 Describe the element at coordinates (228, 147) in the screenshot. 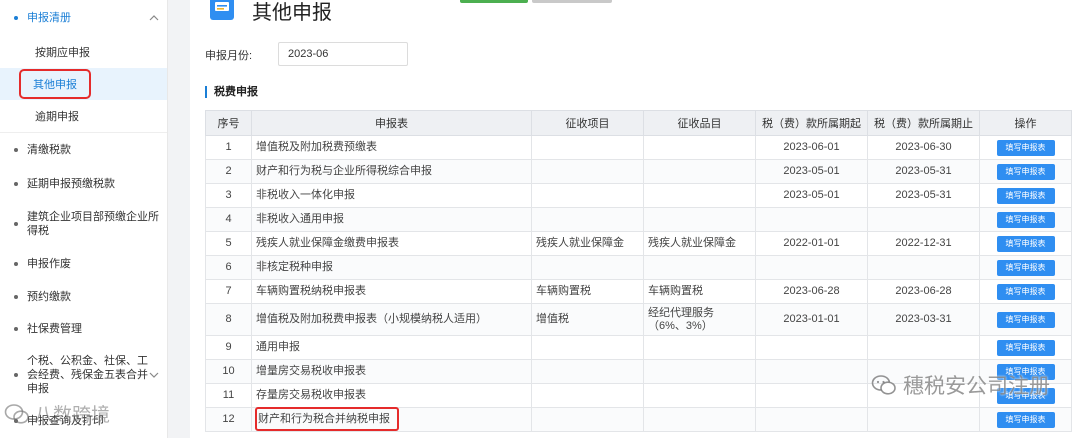

I see `cell-no: 1` at that location.